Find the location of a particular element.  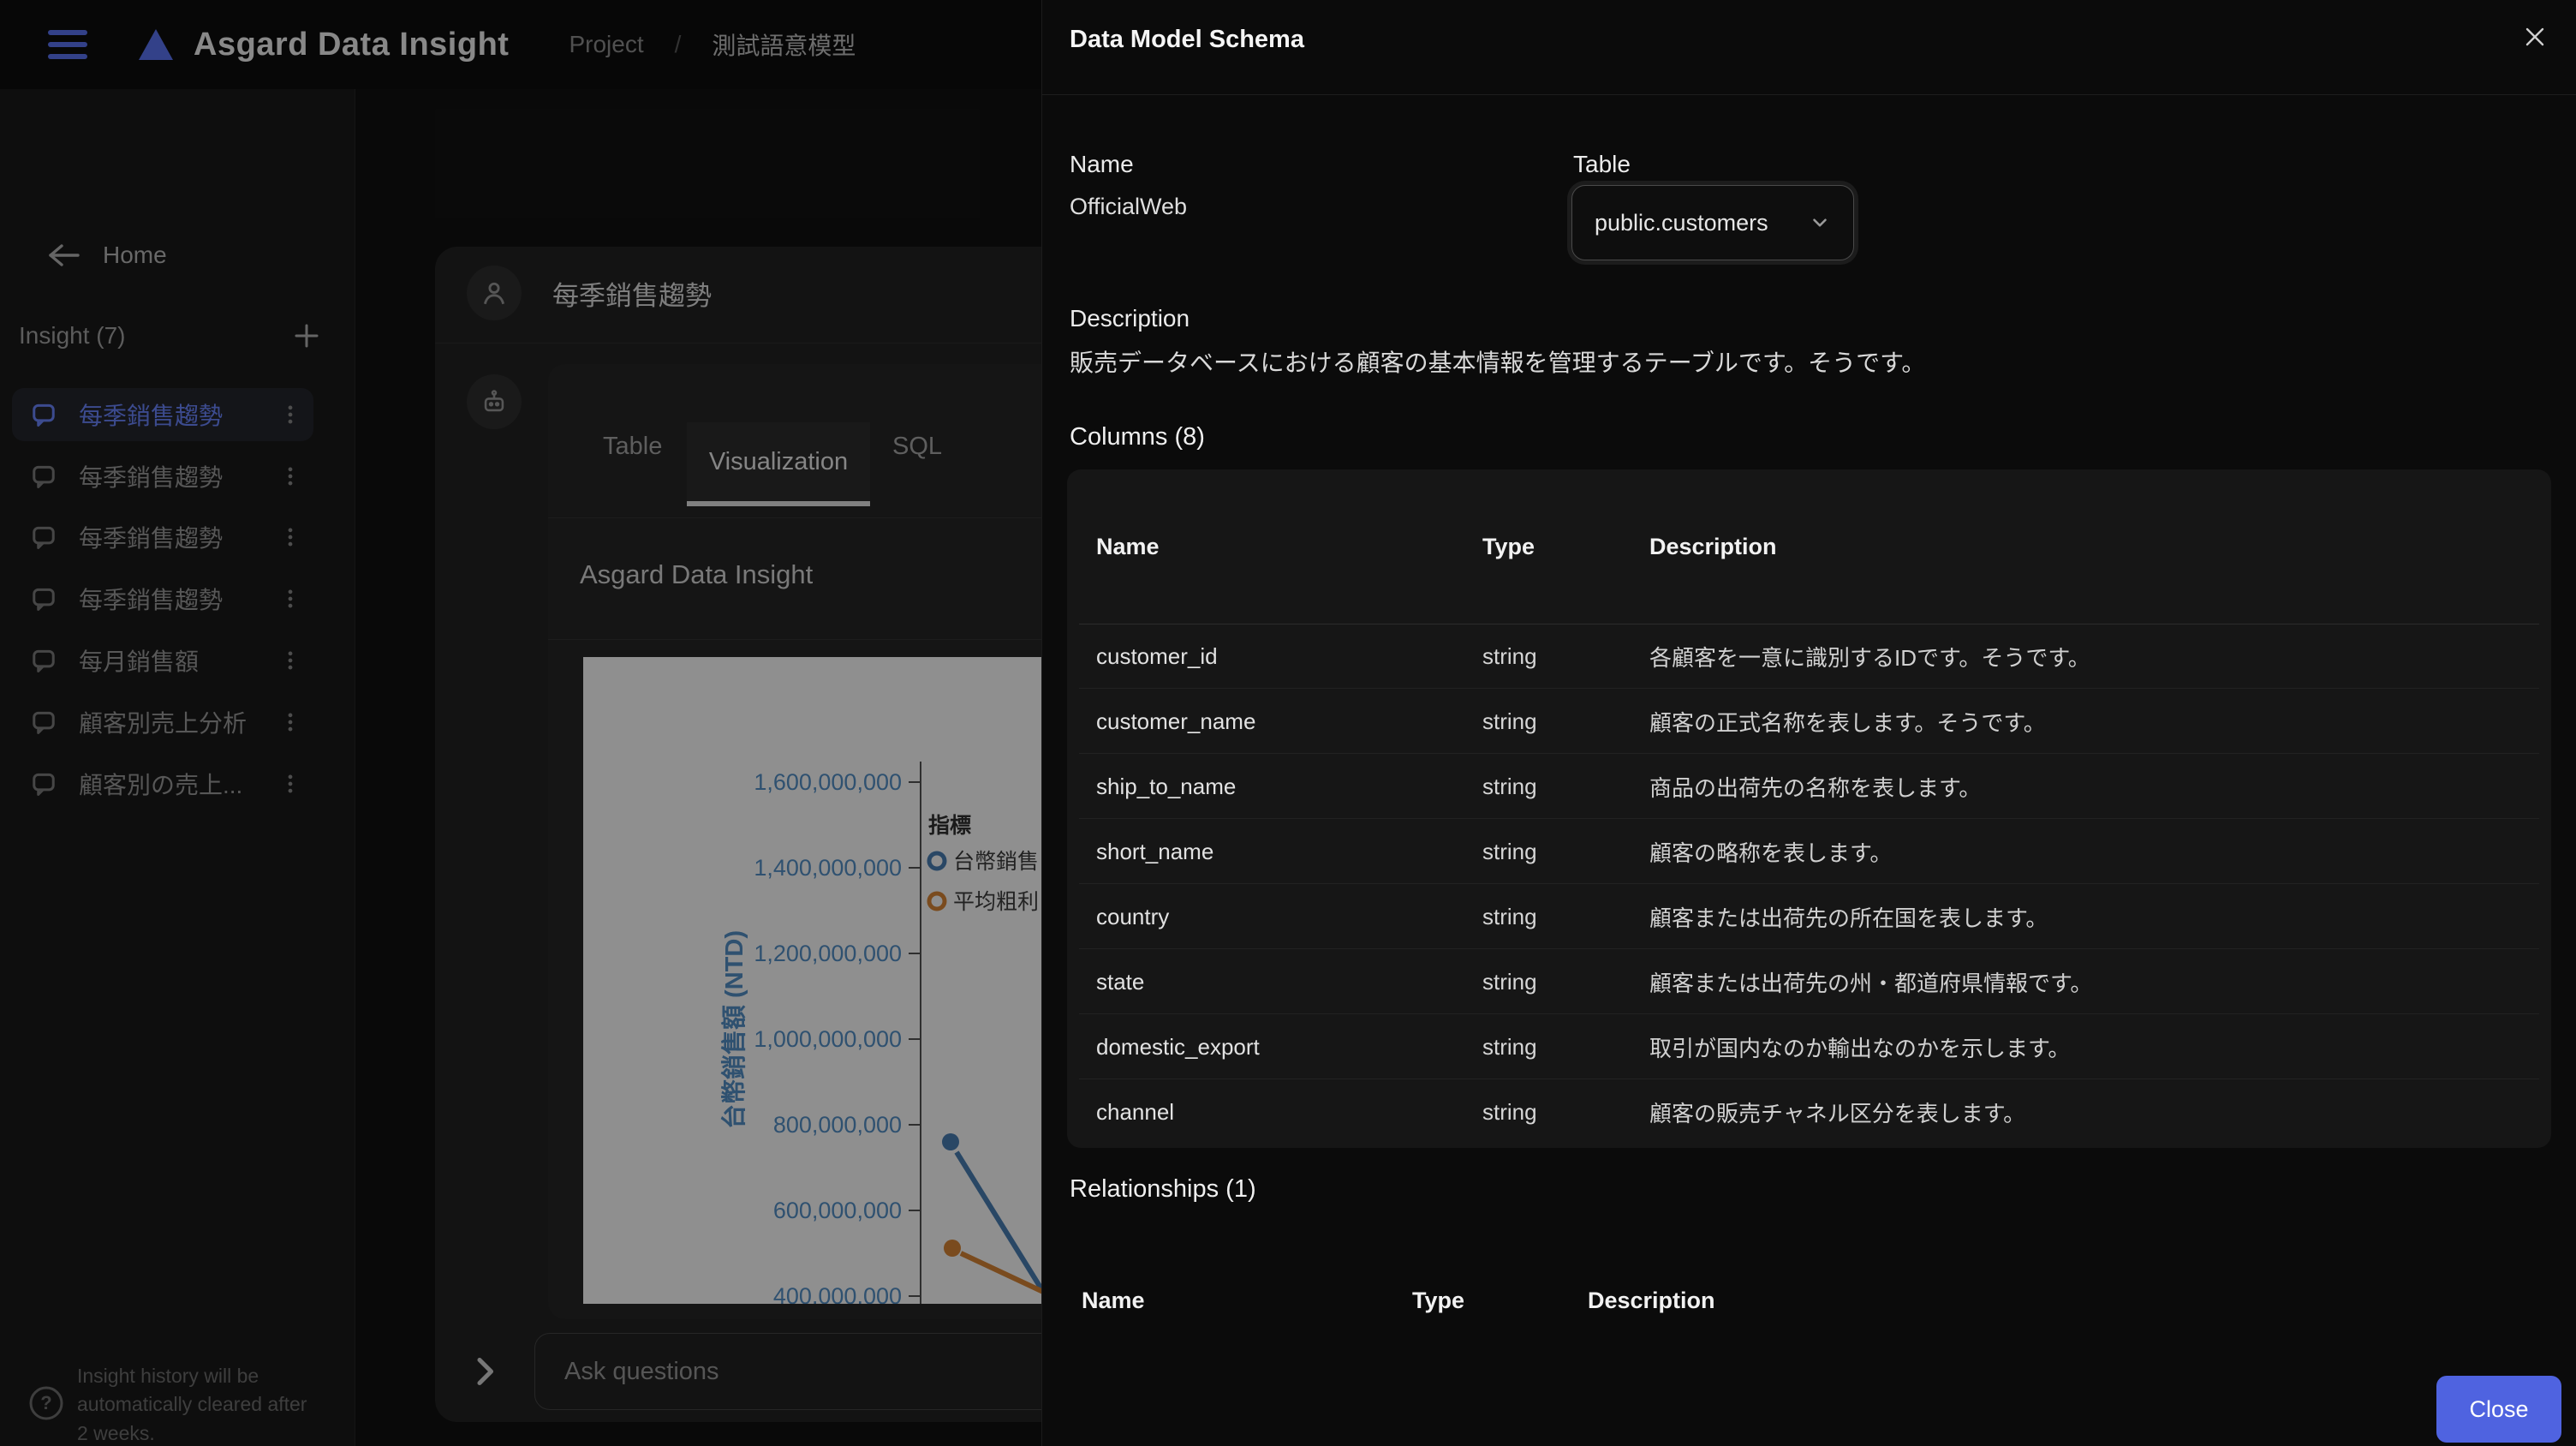

cell-description: 各顧客を一意に識別するIDです。そうです。 is located at coordinates (1870, 657).